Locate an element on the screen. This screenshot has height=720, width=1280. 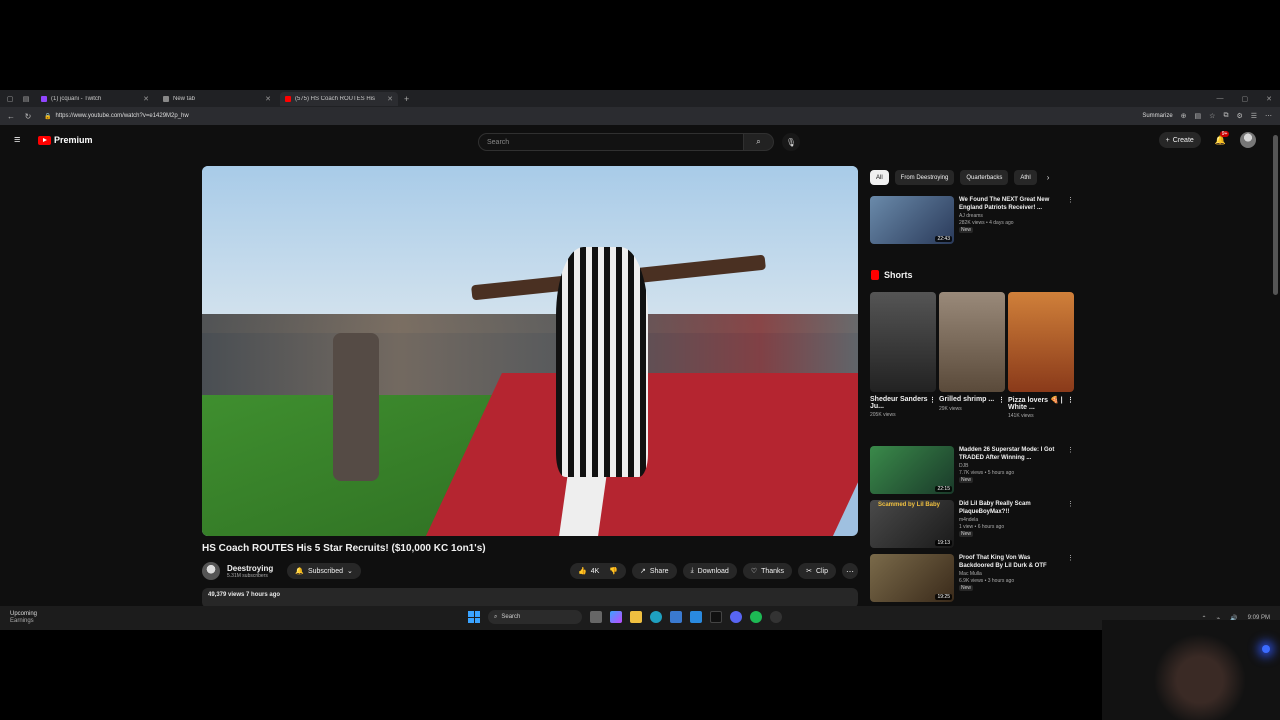
subscribed-button: 🔔 Subscribed ⌄ is located at coordinates (324, 571).